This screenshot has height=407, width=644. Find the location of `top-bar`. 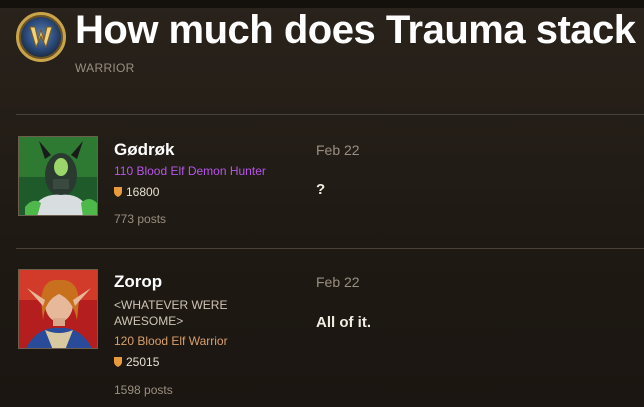

top-bar is located at coordinates (322, 4).